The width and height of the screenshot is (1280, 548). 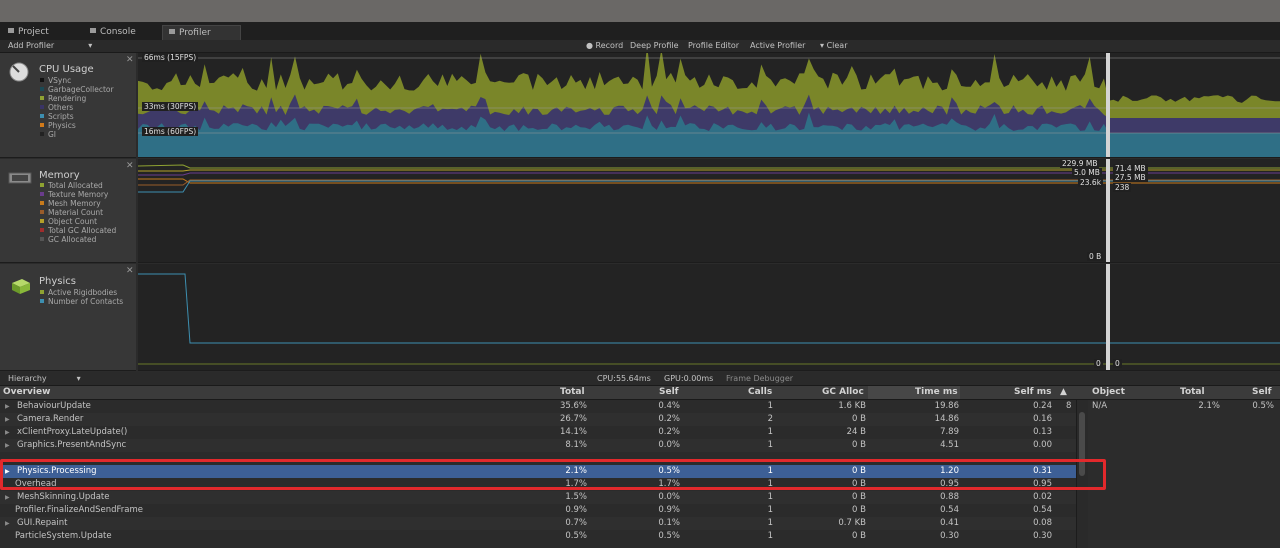 What do you see at coordinates (852, 523) in the screenshot?
I see `row-gc: 0.7 KB` at bounding box center [852, 523].